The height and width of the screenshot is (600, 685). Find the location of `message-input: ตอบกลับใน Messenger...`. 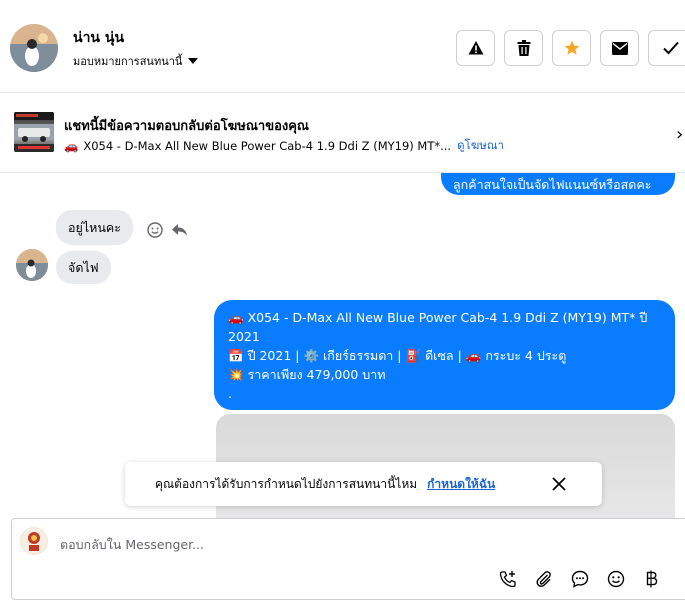

message-input: ตอบกลับใน Messenger... is located at coordinates (132, 545).